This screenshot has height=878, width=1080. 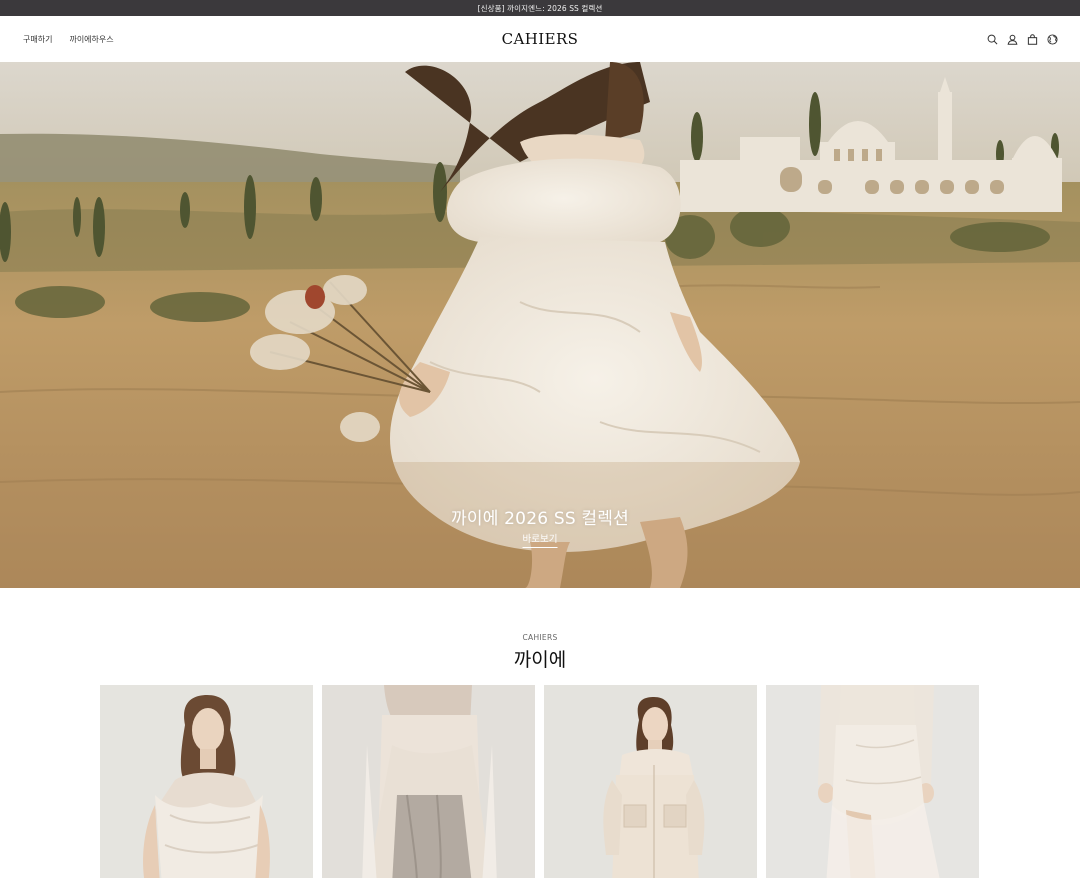 I want to click on brand-logo: CAHIERS, so click(x=540, y=39).